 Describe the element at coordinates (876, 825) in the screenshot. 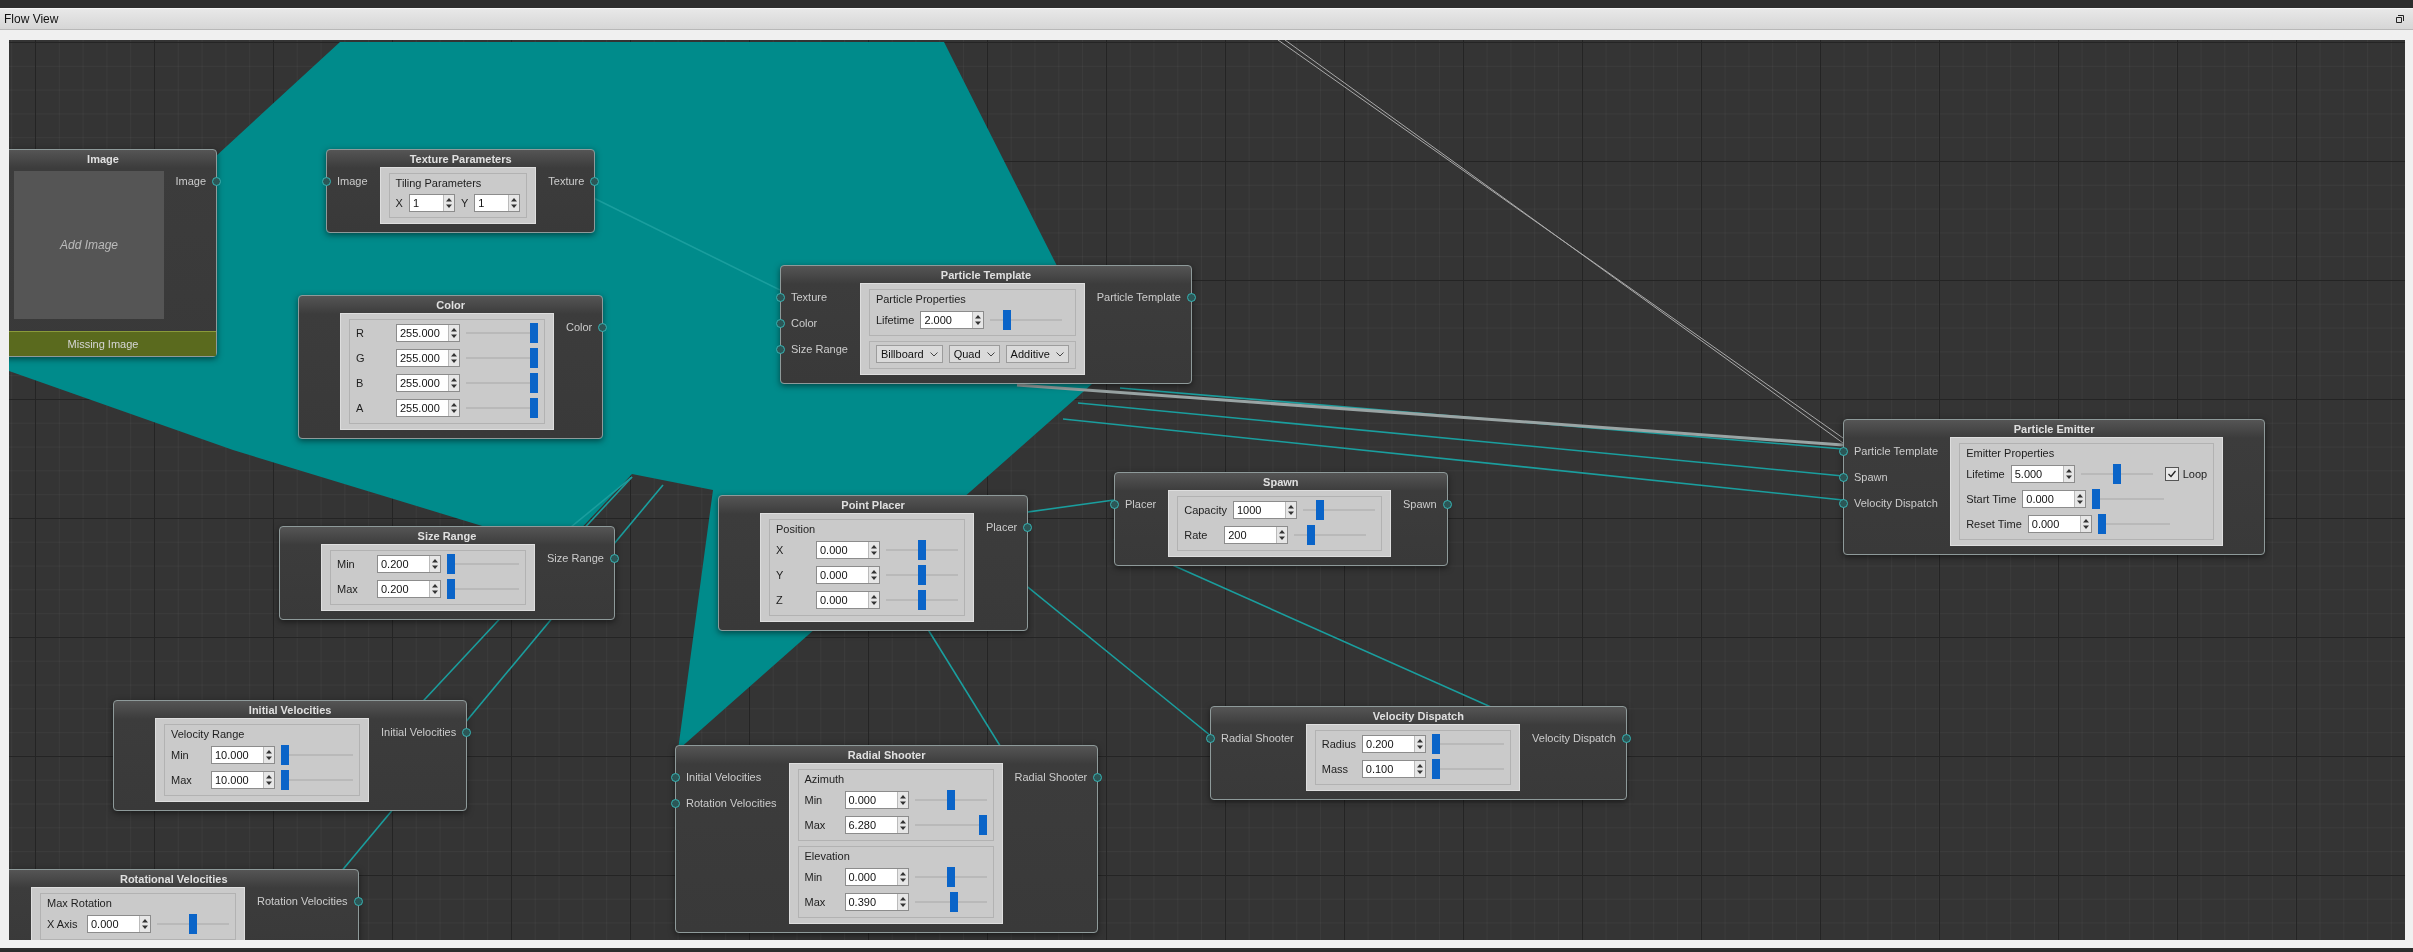

I see `number-field: 6.280` at that location.